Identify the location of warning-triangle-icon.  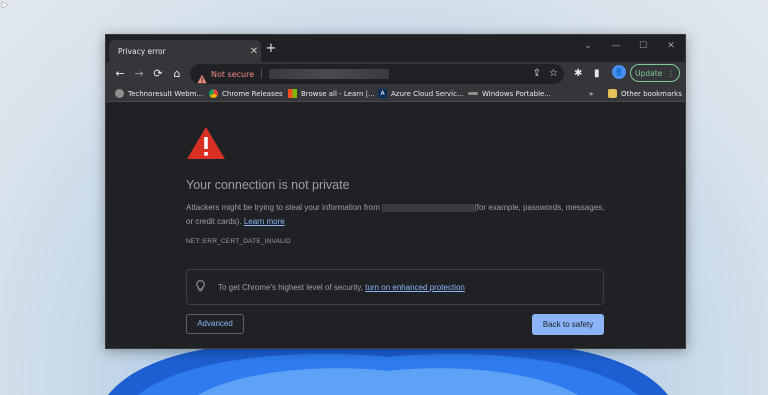
(202, 76).